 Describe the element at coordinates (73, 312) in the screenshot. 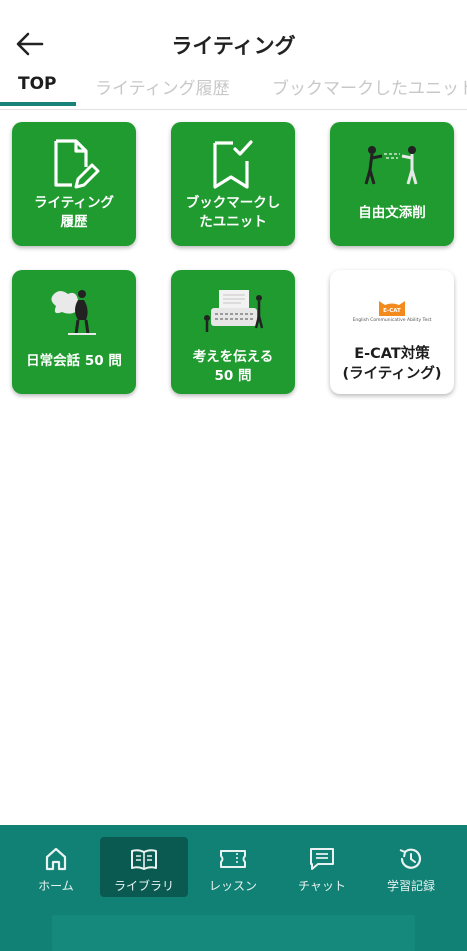

I see `person-thinking-illustration-icon` at that location.